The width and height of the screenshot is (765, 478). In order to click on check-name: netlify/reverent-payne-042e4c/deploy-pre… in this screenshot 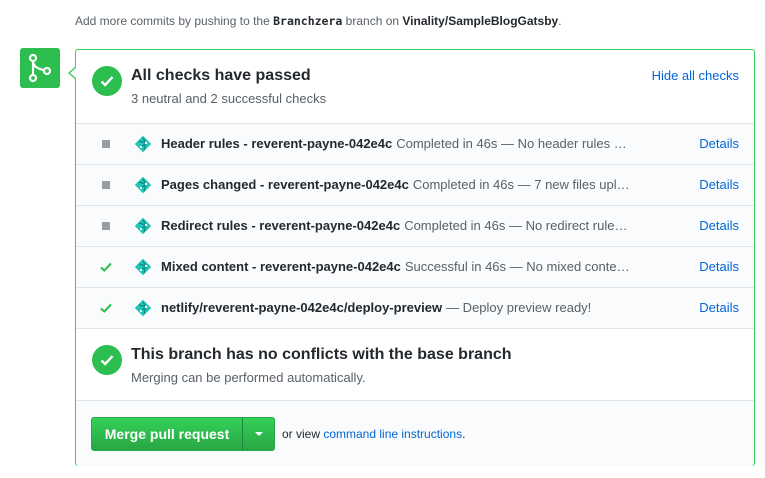, I will do `click(302, 307)`.